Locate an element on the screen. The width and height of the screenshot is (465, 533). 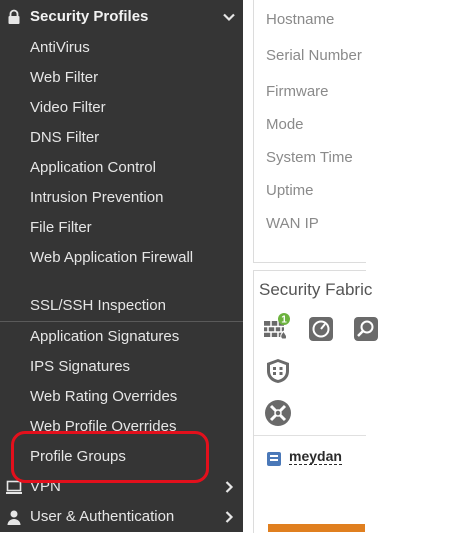
label-system-time: System Time is located at coordinates (309, 157).